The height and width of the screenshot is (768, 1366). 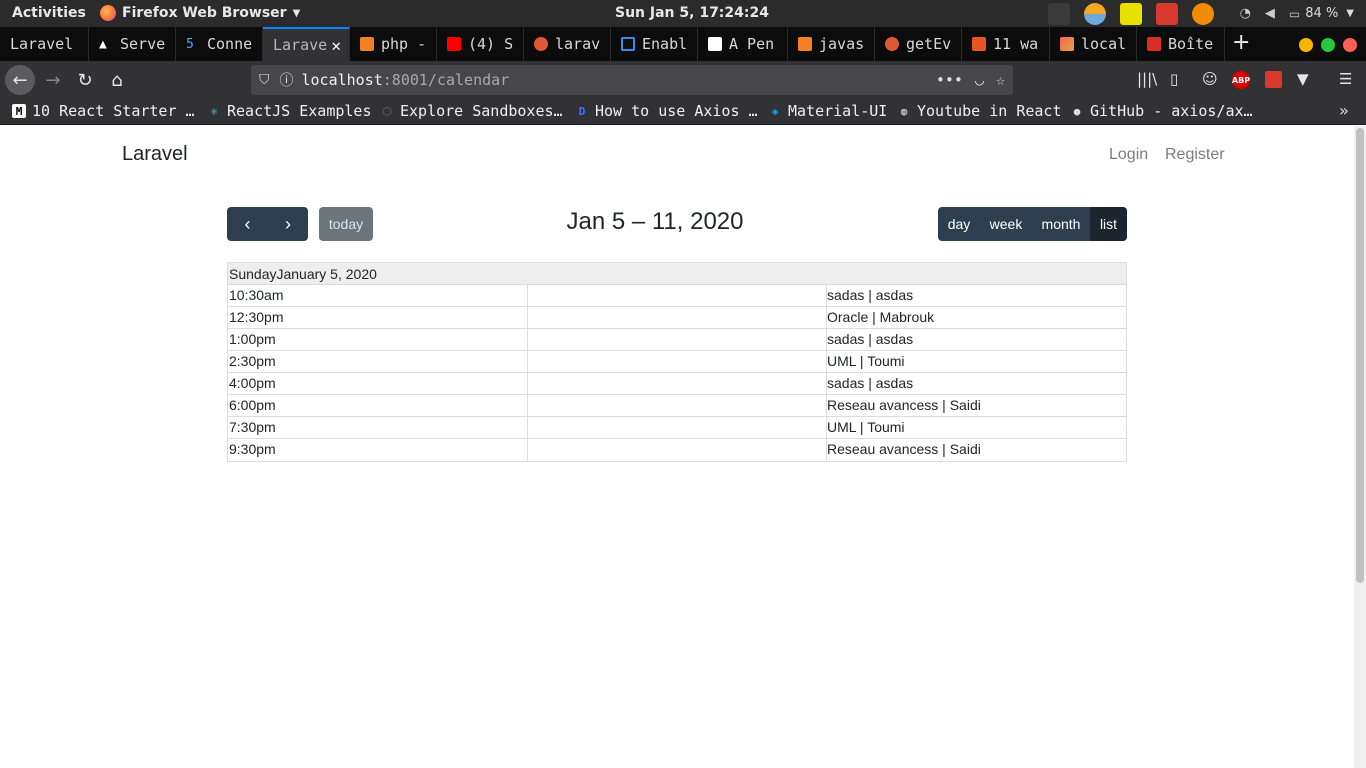 I want to click on system-menu-caret-icon: ▼, so click(x=1350, y=13).